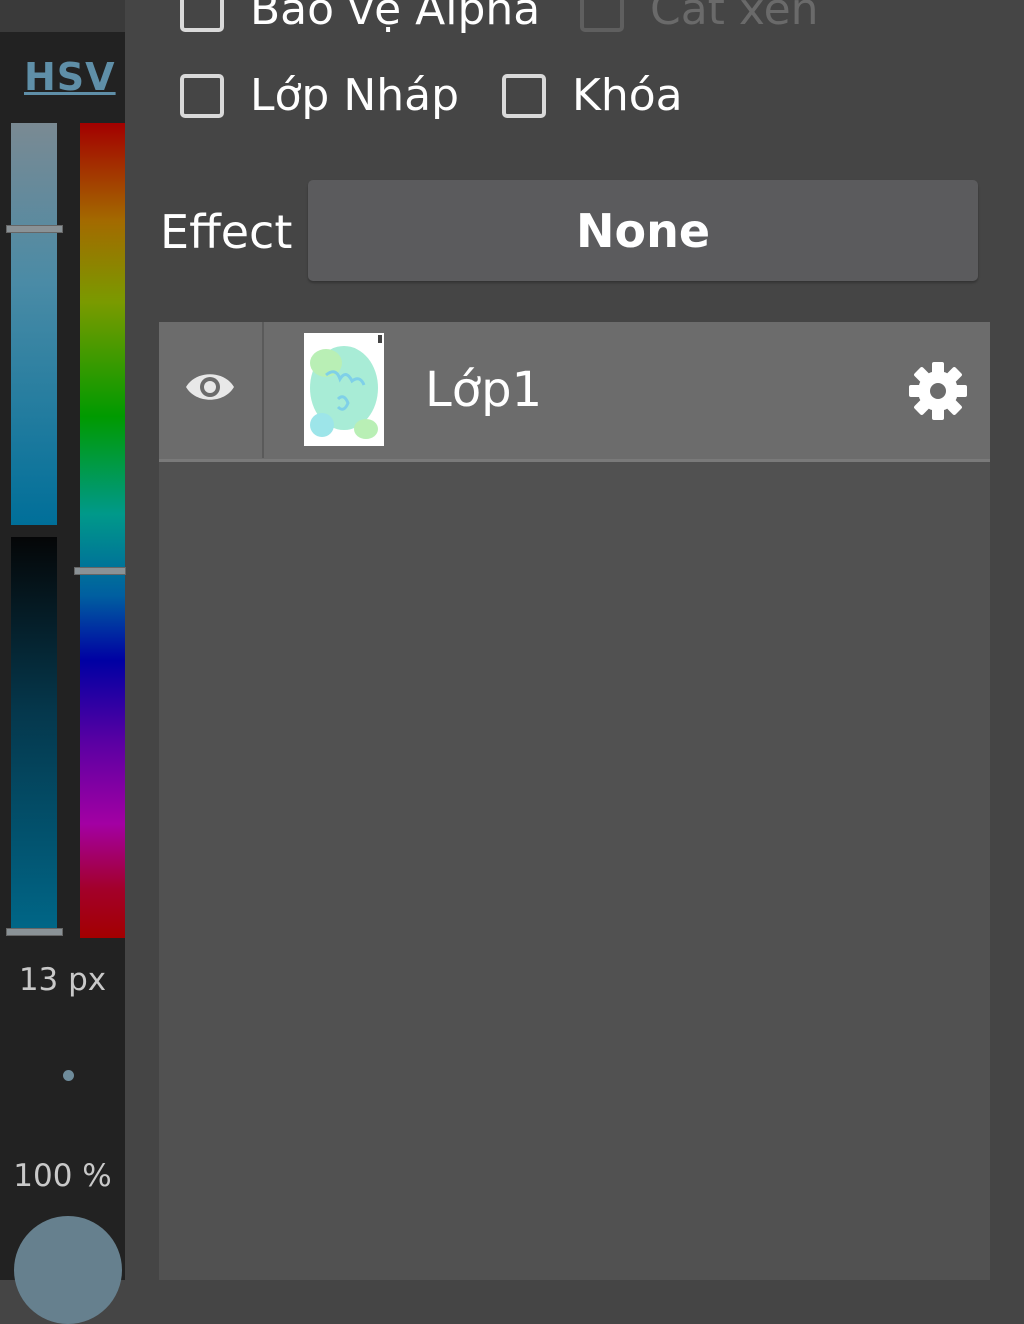 The height and width of the screenshot is (1324, 1024). Describe the element at coordinates (62, 980) in the screenshot. I see `brush-size-label: 13 px` at that location.